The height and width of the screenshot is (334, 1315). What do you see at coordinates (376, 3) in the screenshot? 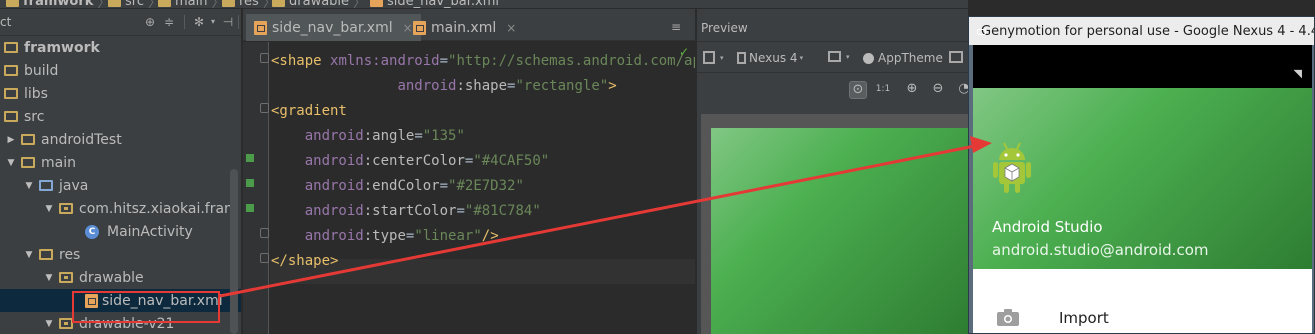
I see `xml-file-icon` at bounding box center [376, 3].